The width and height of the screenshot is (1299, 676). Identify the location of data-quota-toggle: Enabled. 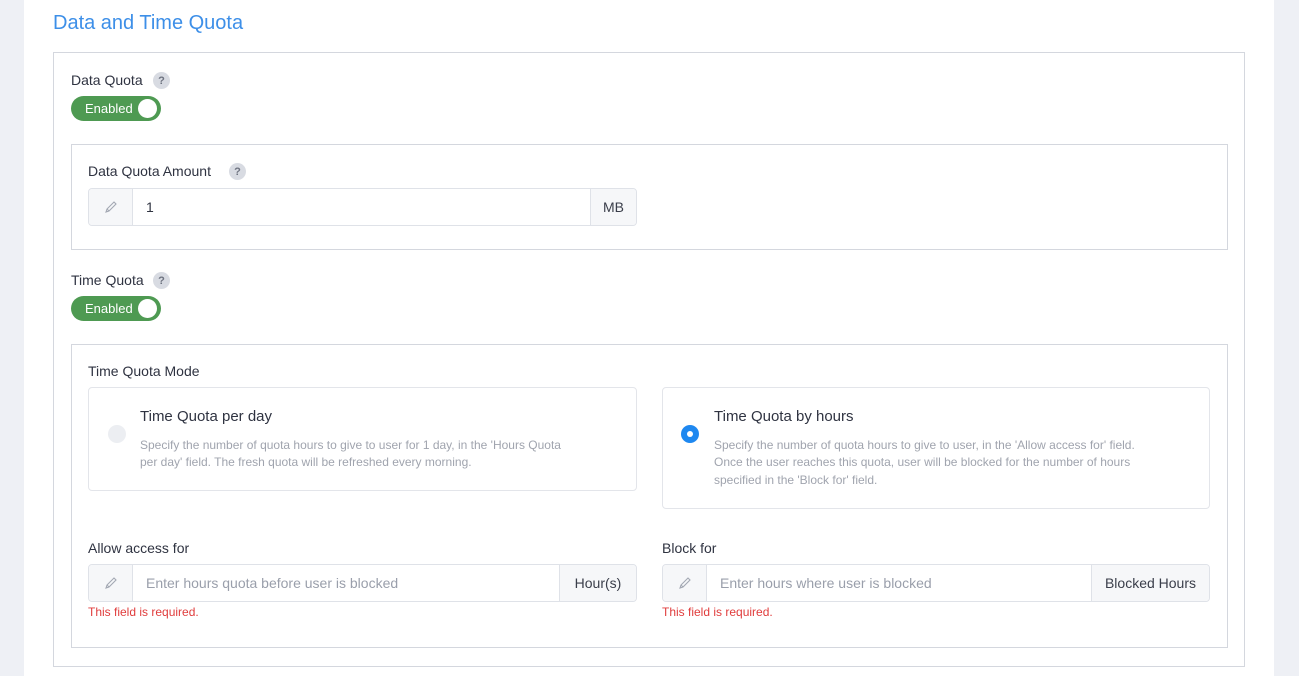
(116, 108).